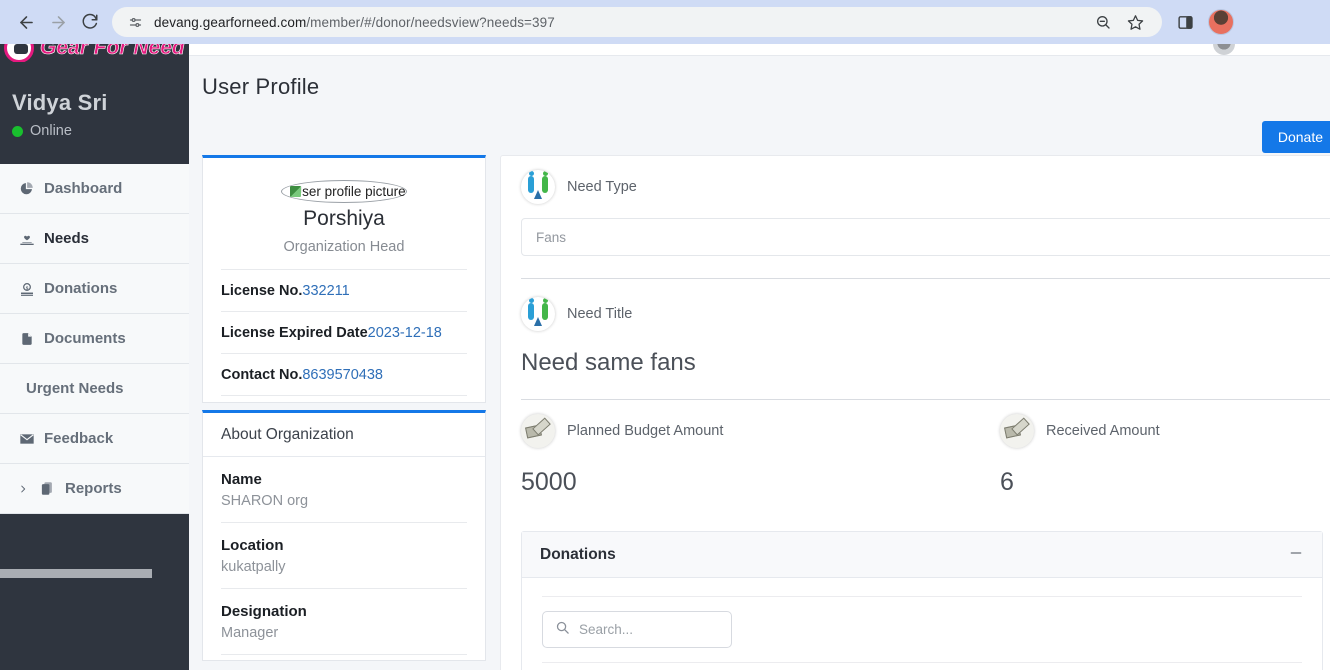  I want to click on brand-logo: Gear For Need, so click(94, 53).